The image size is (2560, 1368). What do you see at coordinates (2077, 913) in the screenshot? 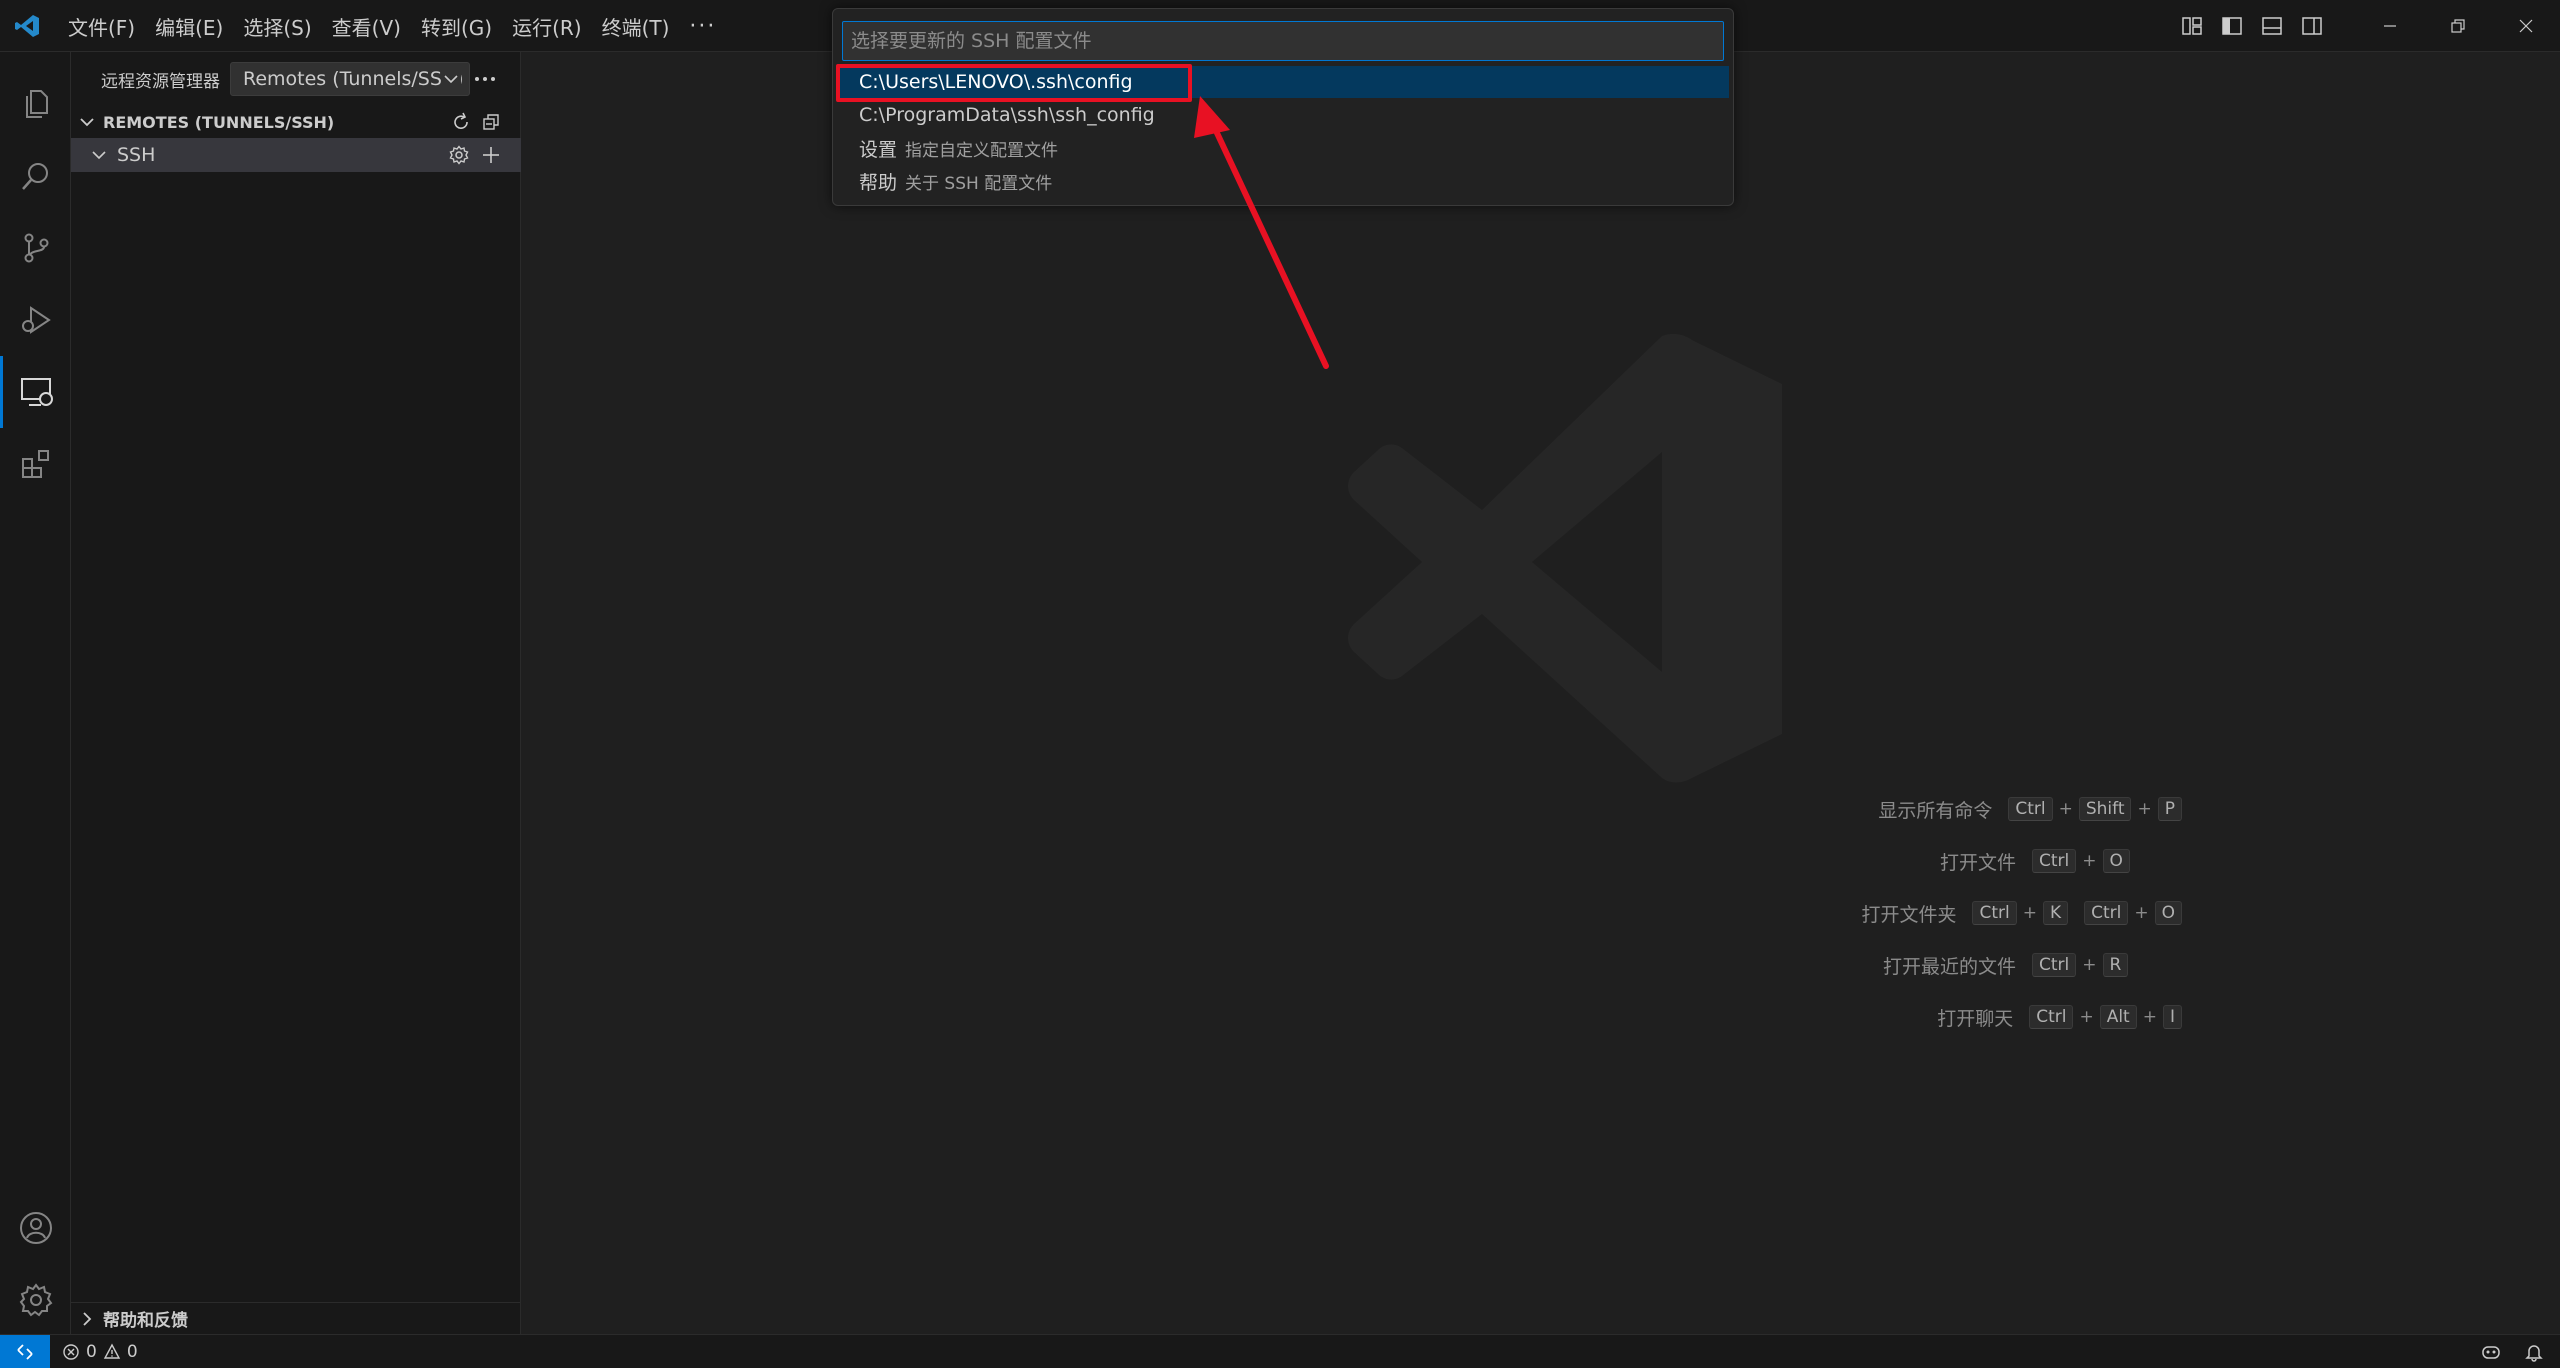
I see `shortcut-keys: Ctrl + K Ctrl + O` at bounding box center [2077, 913].